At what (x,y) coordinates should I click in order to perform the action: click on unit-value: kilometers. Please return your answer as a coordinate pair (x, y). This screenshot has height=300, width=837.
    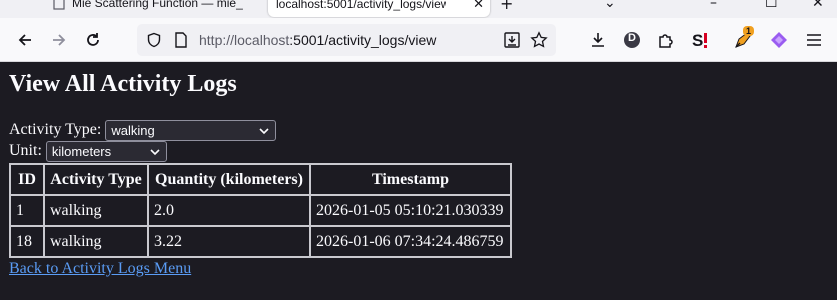
    Looking at the image, I should click on (81, 151).